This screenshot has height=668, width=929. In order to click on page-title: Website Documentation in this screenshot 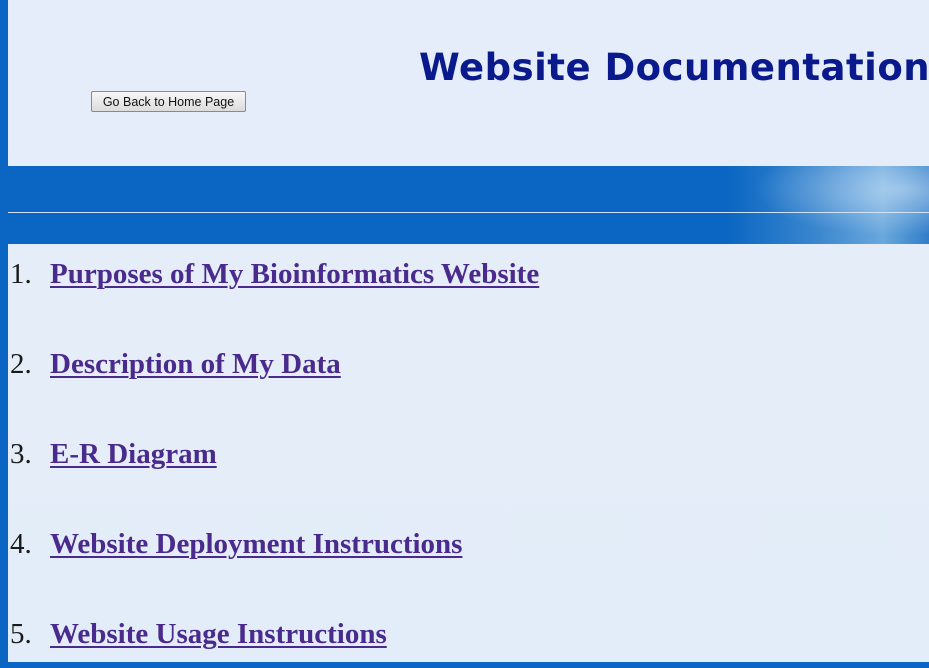, I will do `click(674, 67)`.